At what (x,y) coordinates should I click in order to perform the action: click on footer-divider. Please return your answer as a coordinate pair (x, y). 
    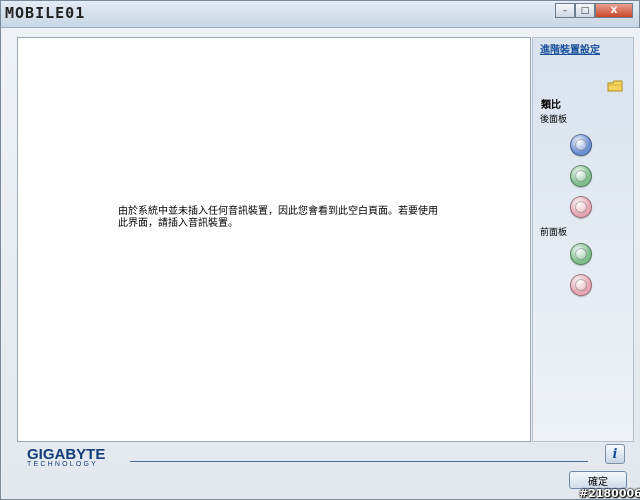
    Looking at the image, I should click on (359, 461).